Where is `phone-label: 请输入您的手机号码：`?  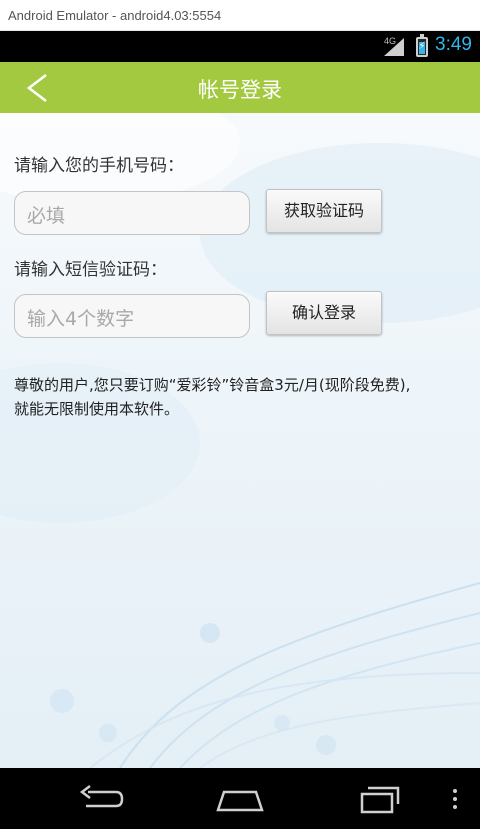
phone-label: 请输入您的手机号码： is located at coordinates (99, 166).